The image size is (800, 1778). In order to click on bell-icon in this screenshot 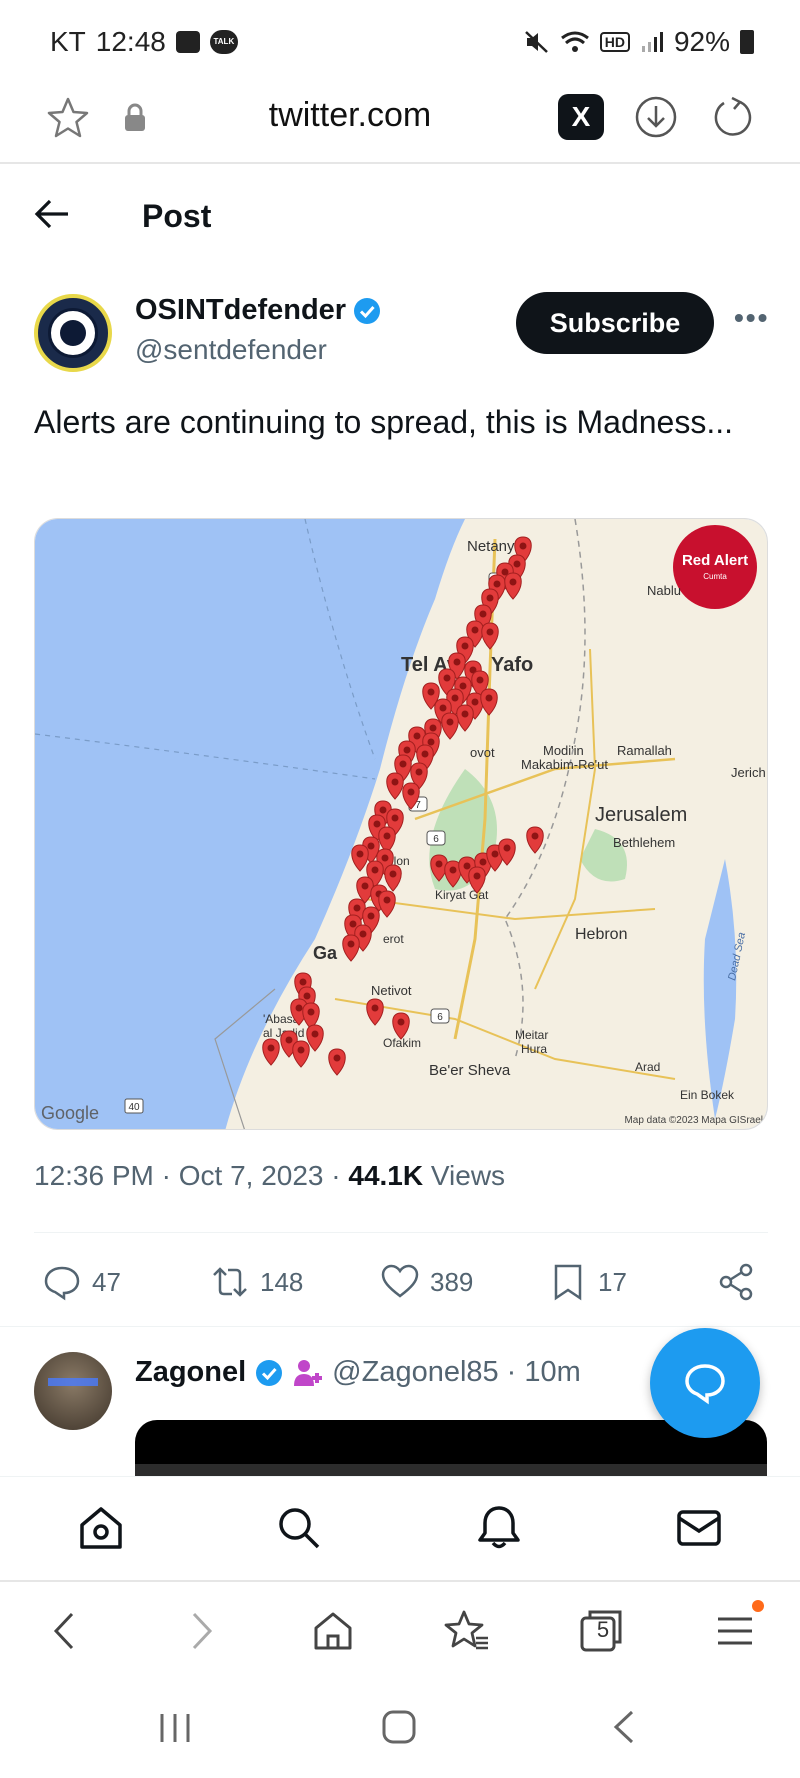, I will do `click(499, 1528)`.